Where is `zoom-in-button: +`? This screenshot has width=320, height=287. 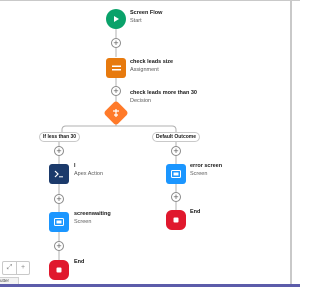
zoom-in-button: + is located at coordinates (22, 268).